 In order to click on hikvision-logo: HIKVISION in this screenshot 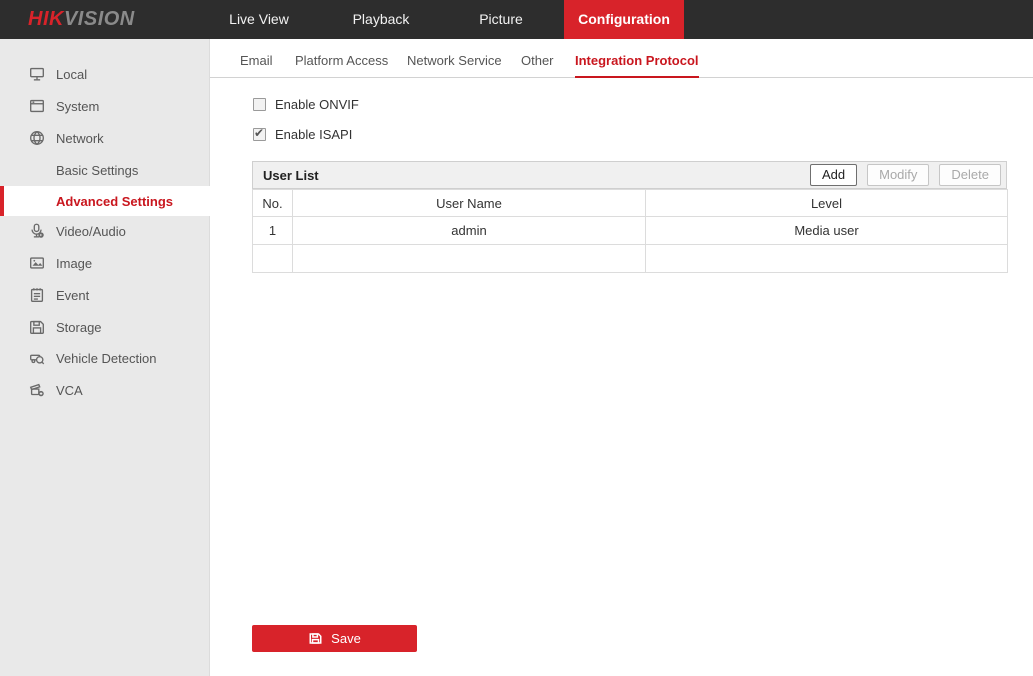, I will do `click(81, 19)`.